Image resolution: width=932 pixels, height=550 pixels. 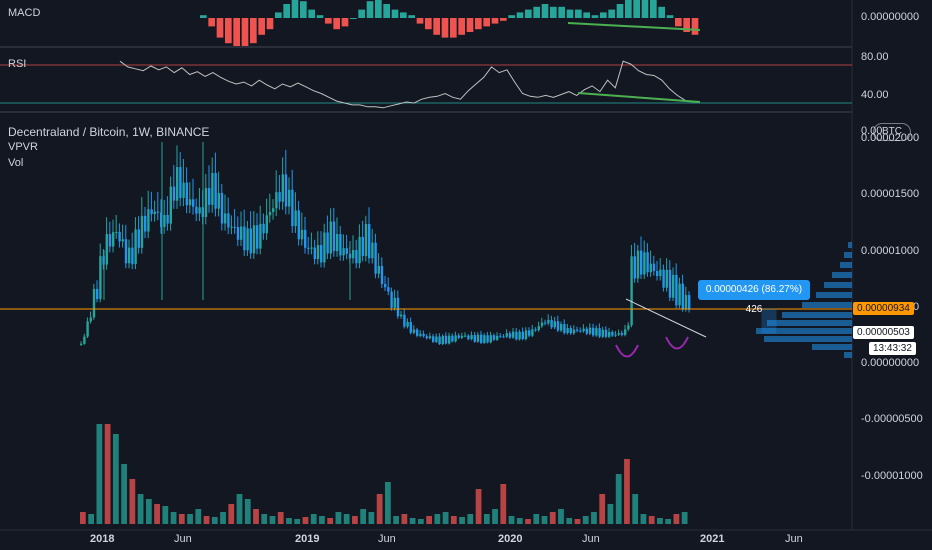 I want to click on price-tick-label: 0.00001000, so click(x=890, y=250).